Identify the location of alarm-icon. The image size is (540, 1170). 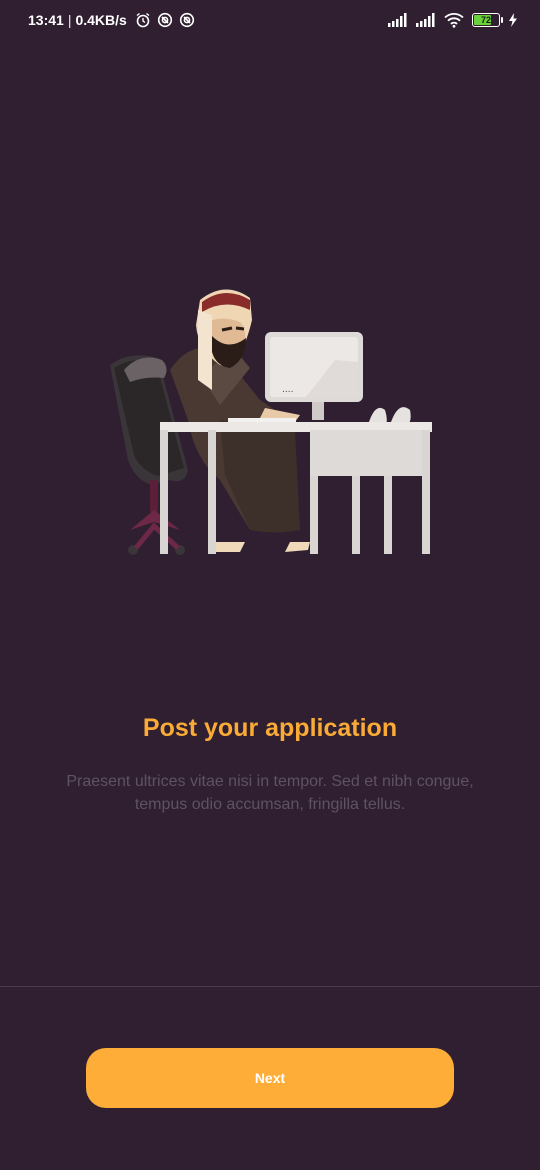
(143, 20).